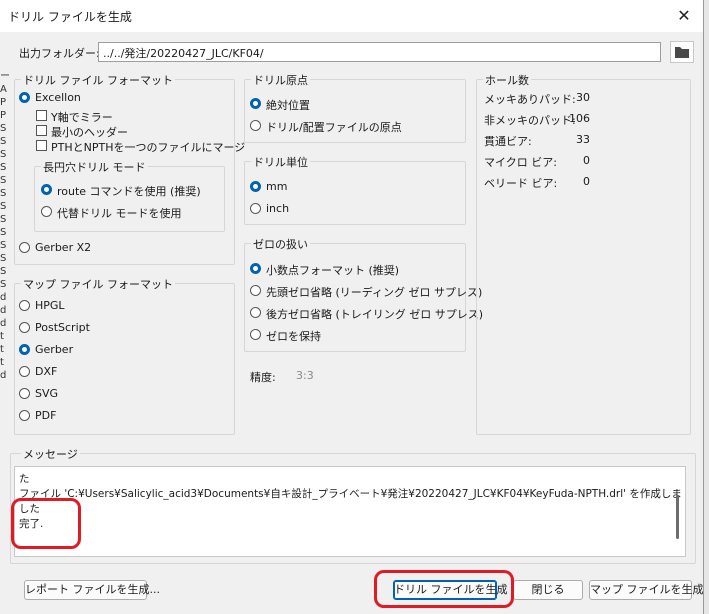 This screenshot has height=614, width=709. I want to click on keep-zeros-radio, so click(255, 334).